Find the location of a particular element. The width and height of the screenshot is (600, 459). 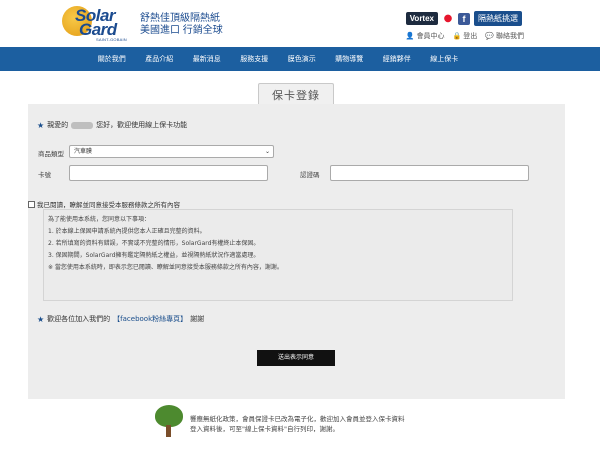

facebook-invite: ★ 歡迎各位加入我們的 【facebook粉絲專頁】 謝謝 is located at coordinates (120, 319).